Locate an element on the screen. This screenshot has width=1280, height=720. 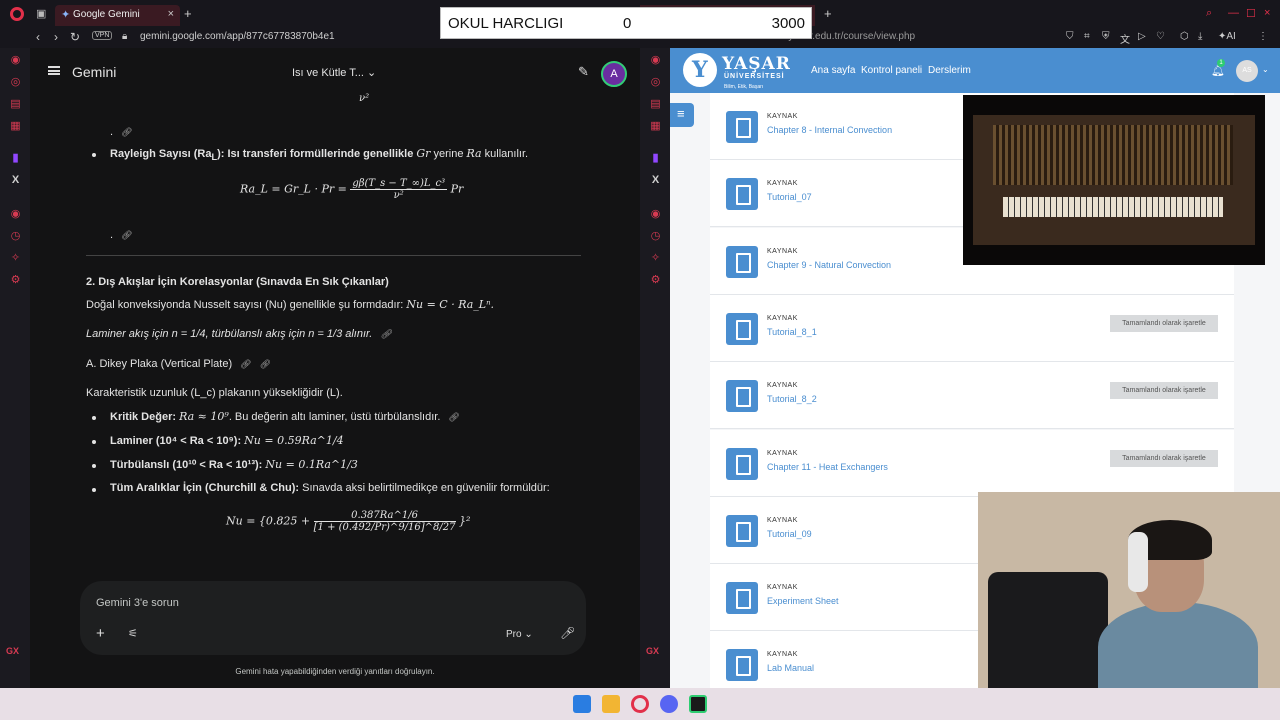
resource-link: Lab Manual is located at coordinates (790, 668).